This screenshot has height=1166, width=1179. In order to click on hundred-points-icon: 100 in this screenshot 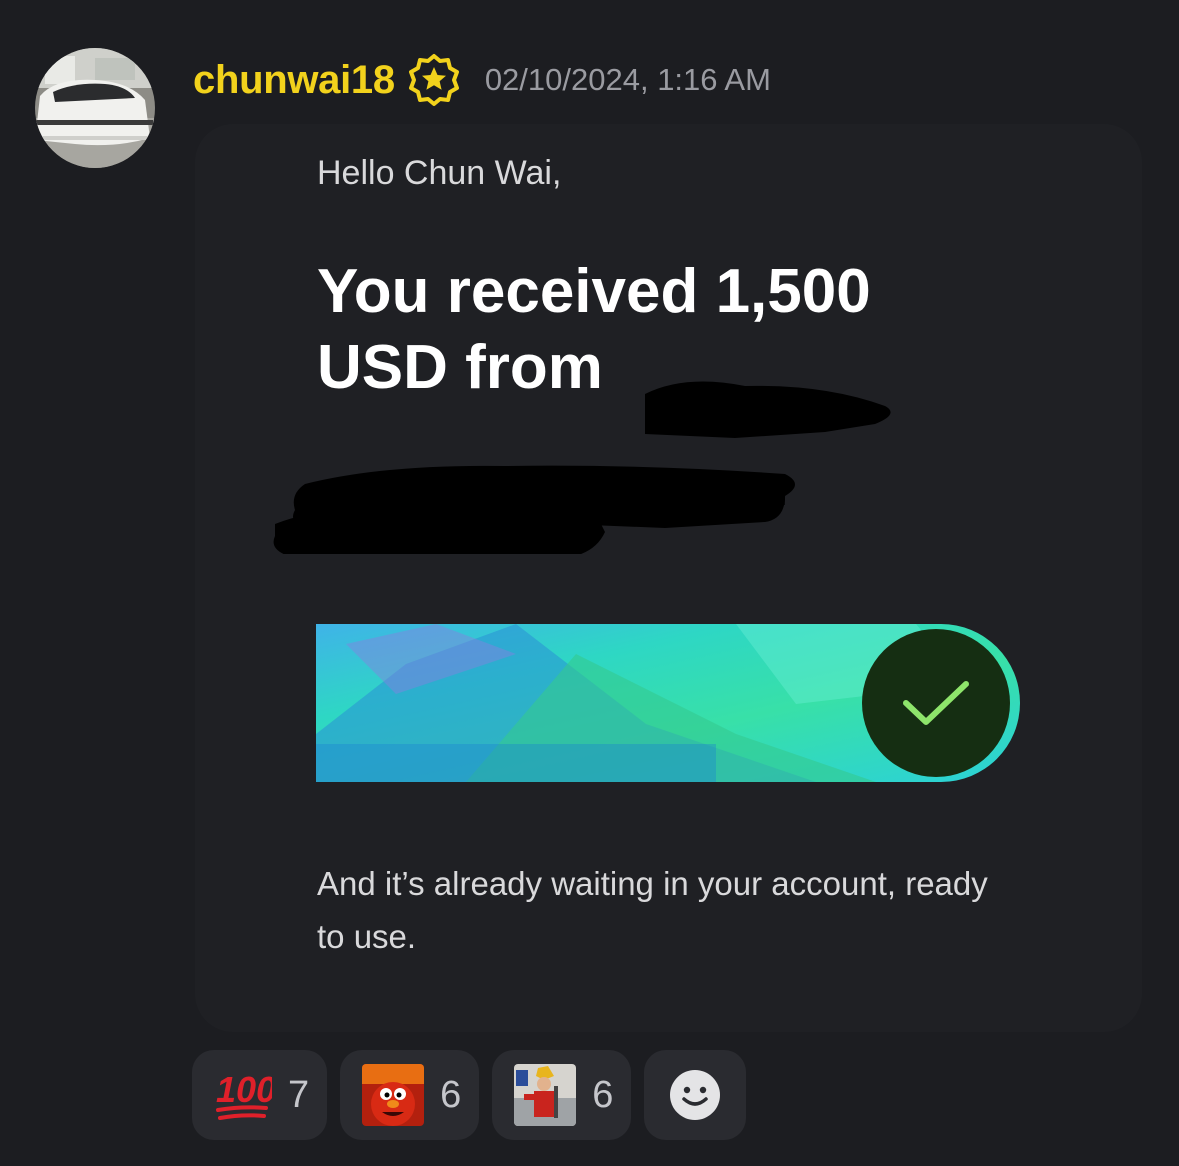, I will do `click(244, 1094)`.